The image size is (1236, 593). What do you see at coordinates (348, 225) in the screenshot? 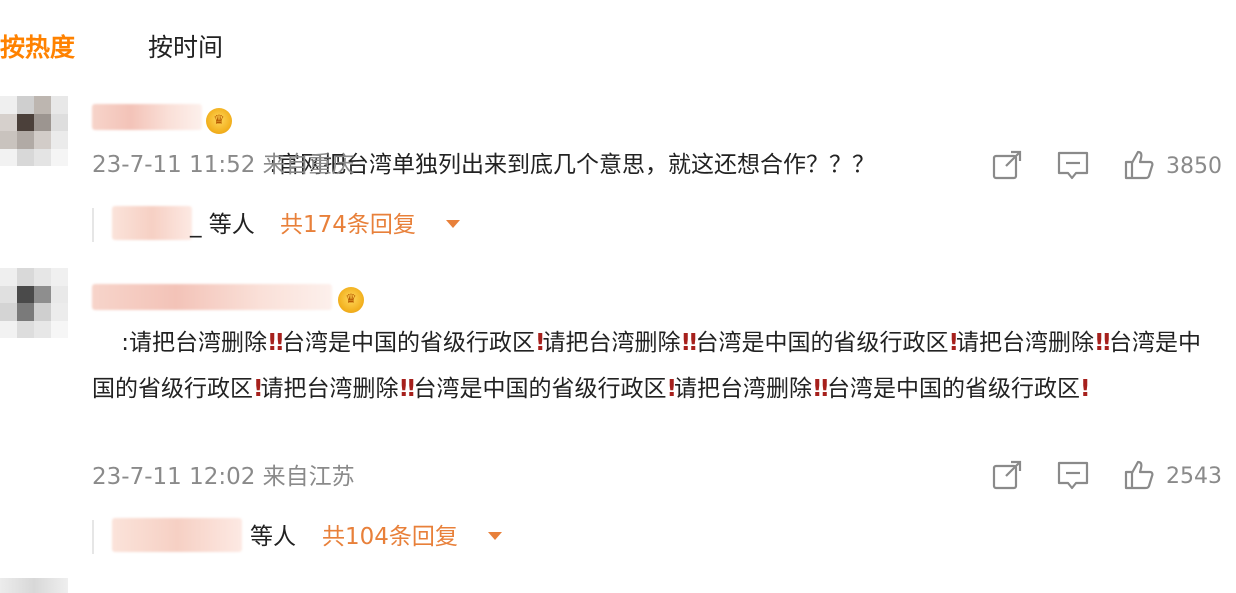
I see `reply-count-link: 共174条回复` at bounding box center [348, 225].